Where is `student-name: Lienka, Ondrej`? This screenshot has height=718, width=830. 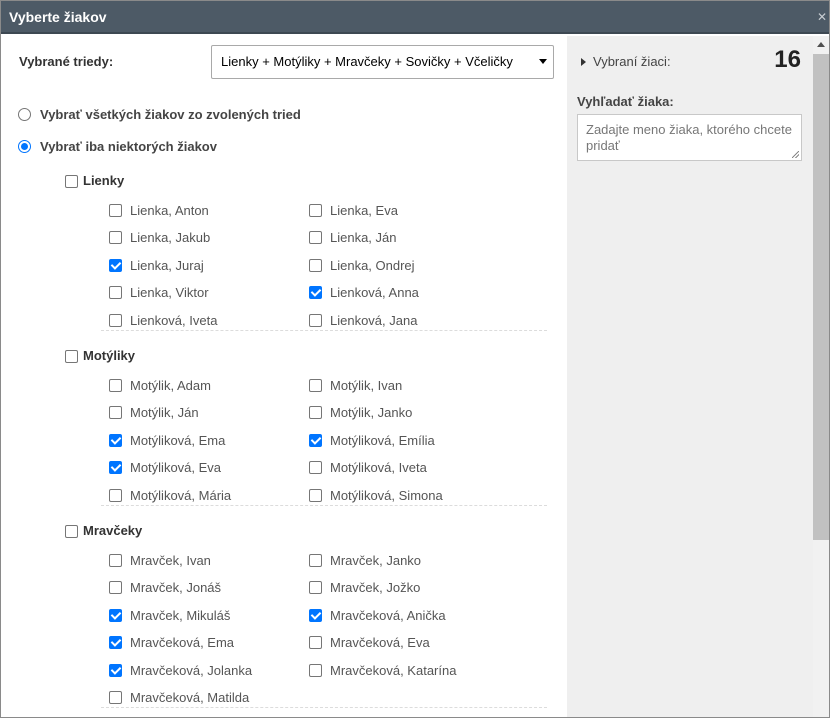 student-name: Lienka, Ondrej is located at coordinates (372, 265).